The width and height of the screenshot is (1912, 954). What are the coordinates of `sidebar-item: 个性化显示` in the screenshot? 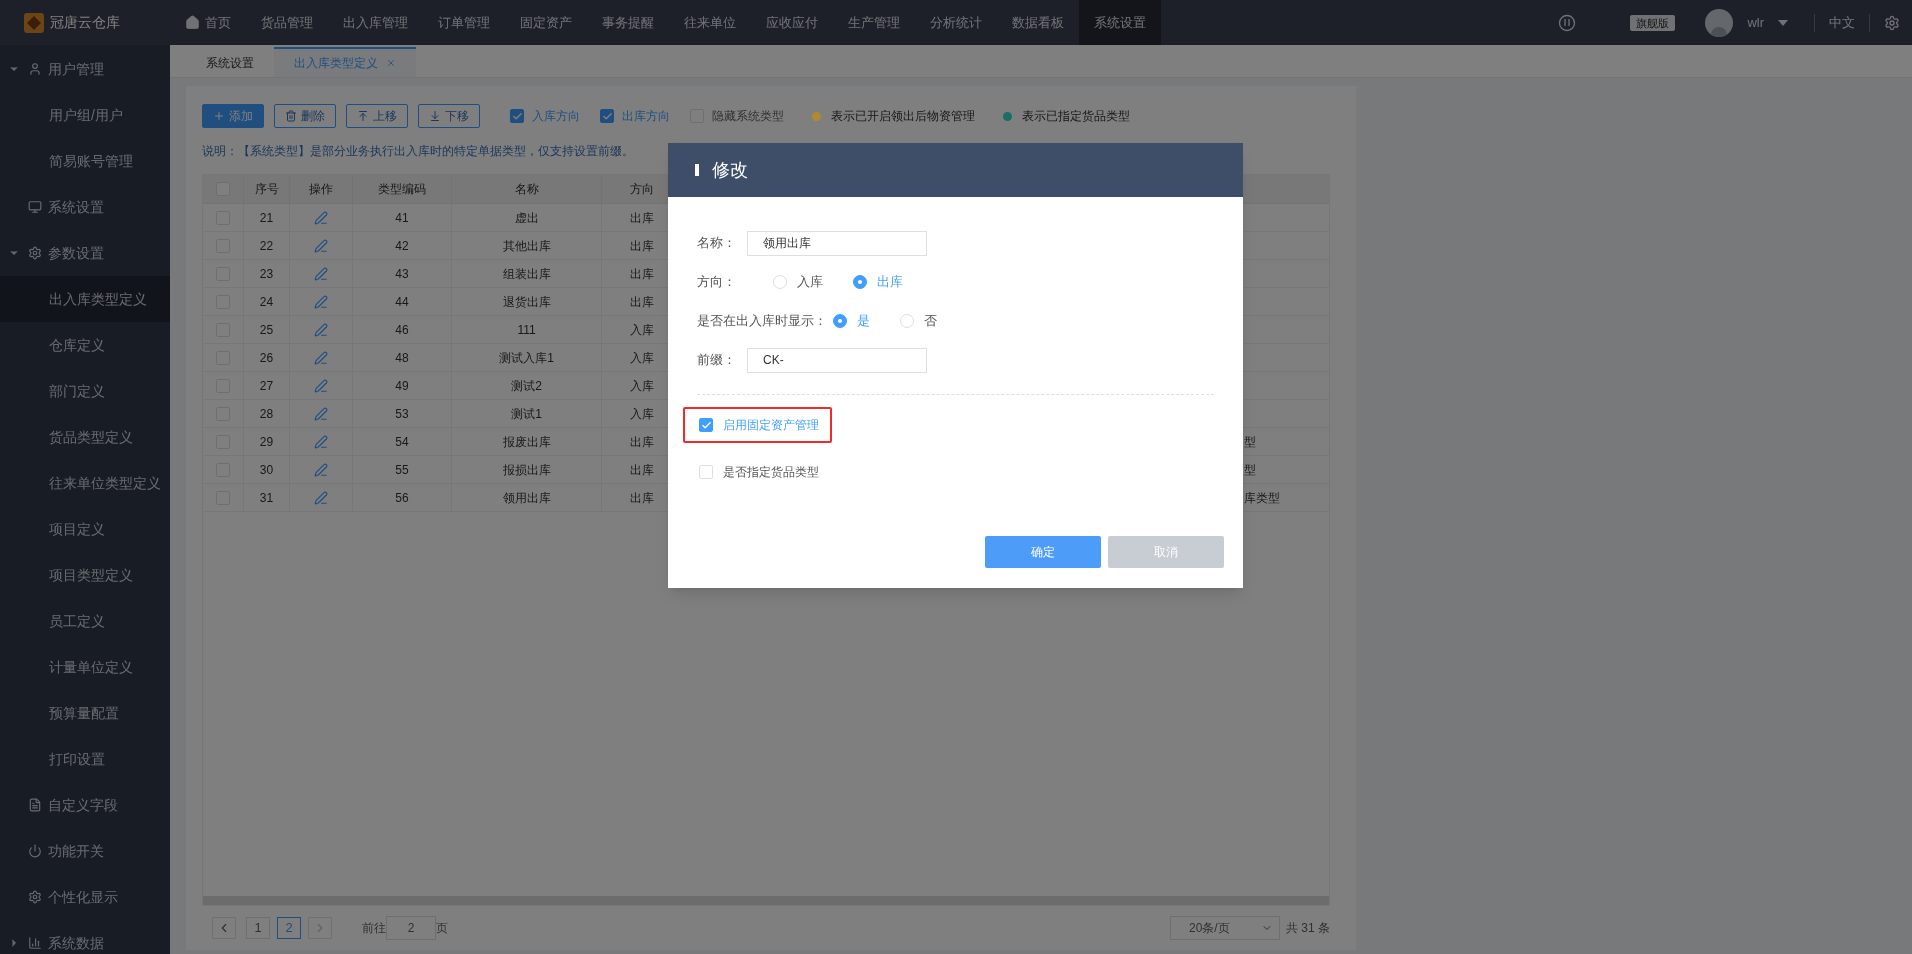 It's located at (85, 897).